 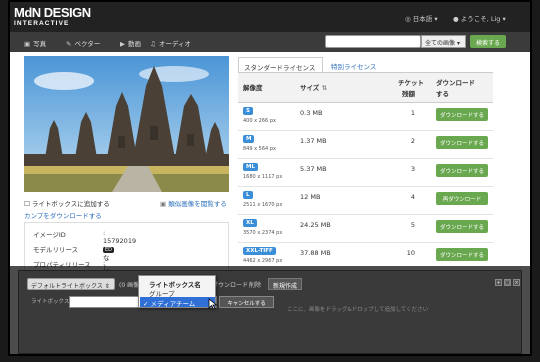 I want to click on lightbox-new-tab: 新規作成, so click(x=285, y=284).